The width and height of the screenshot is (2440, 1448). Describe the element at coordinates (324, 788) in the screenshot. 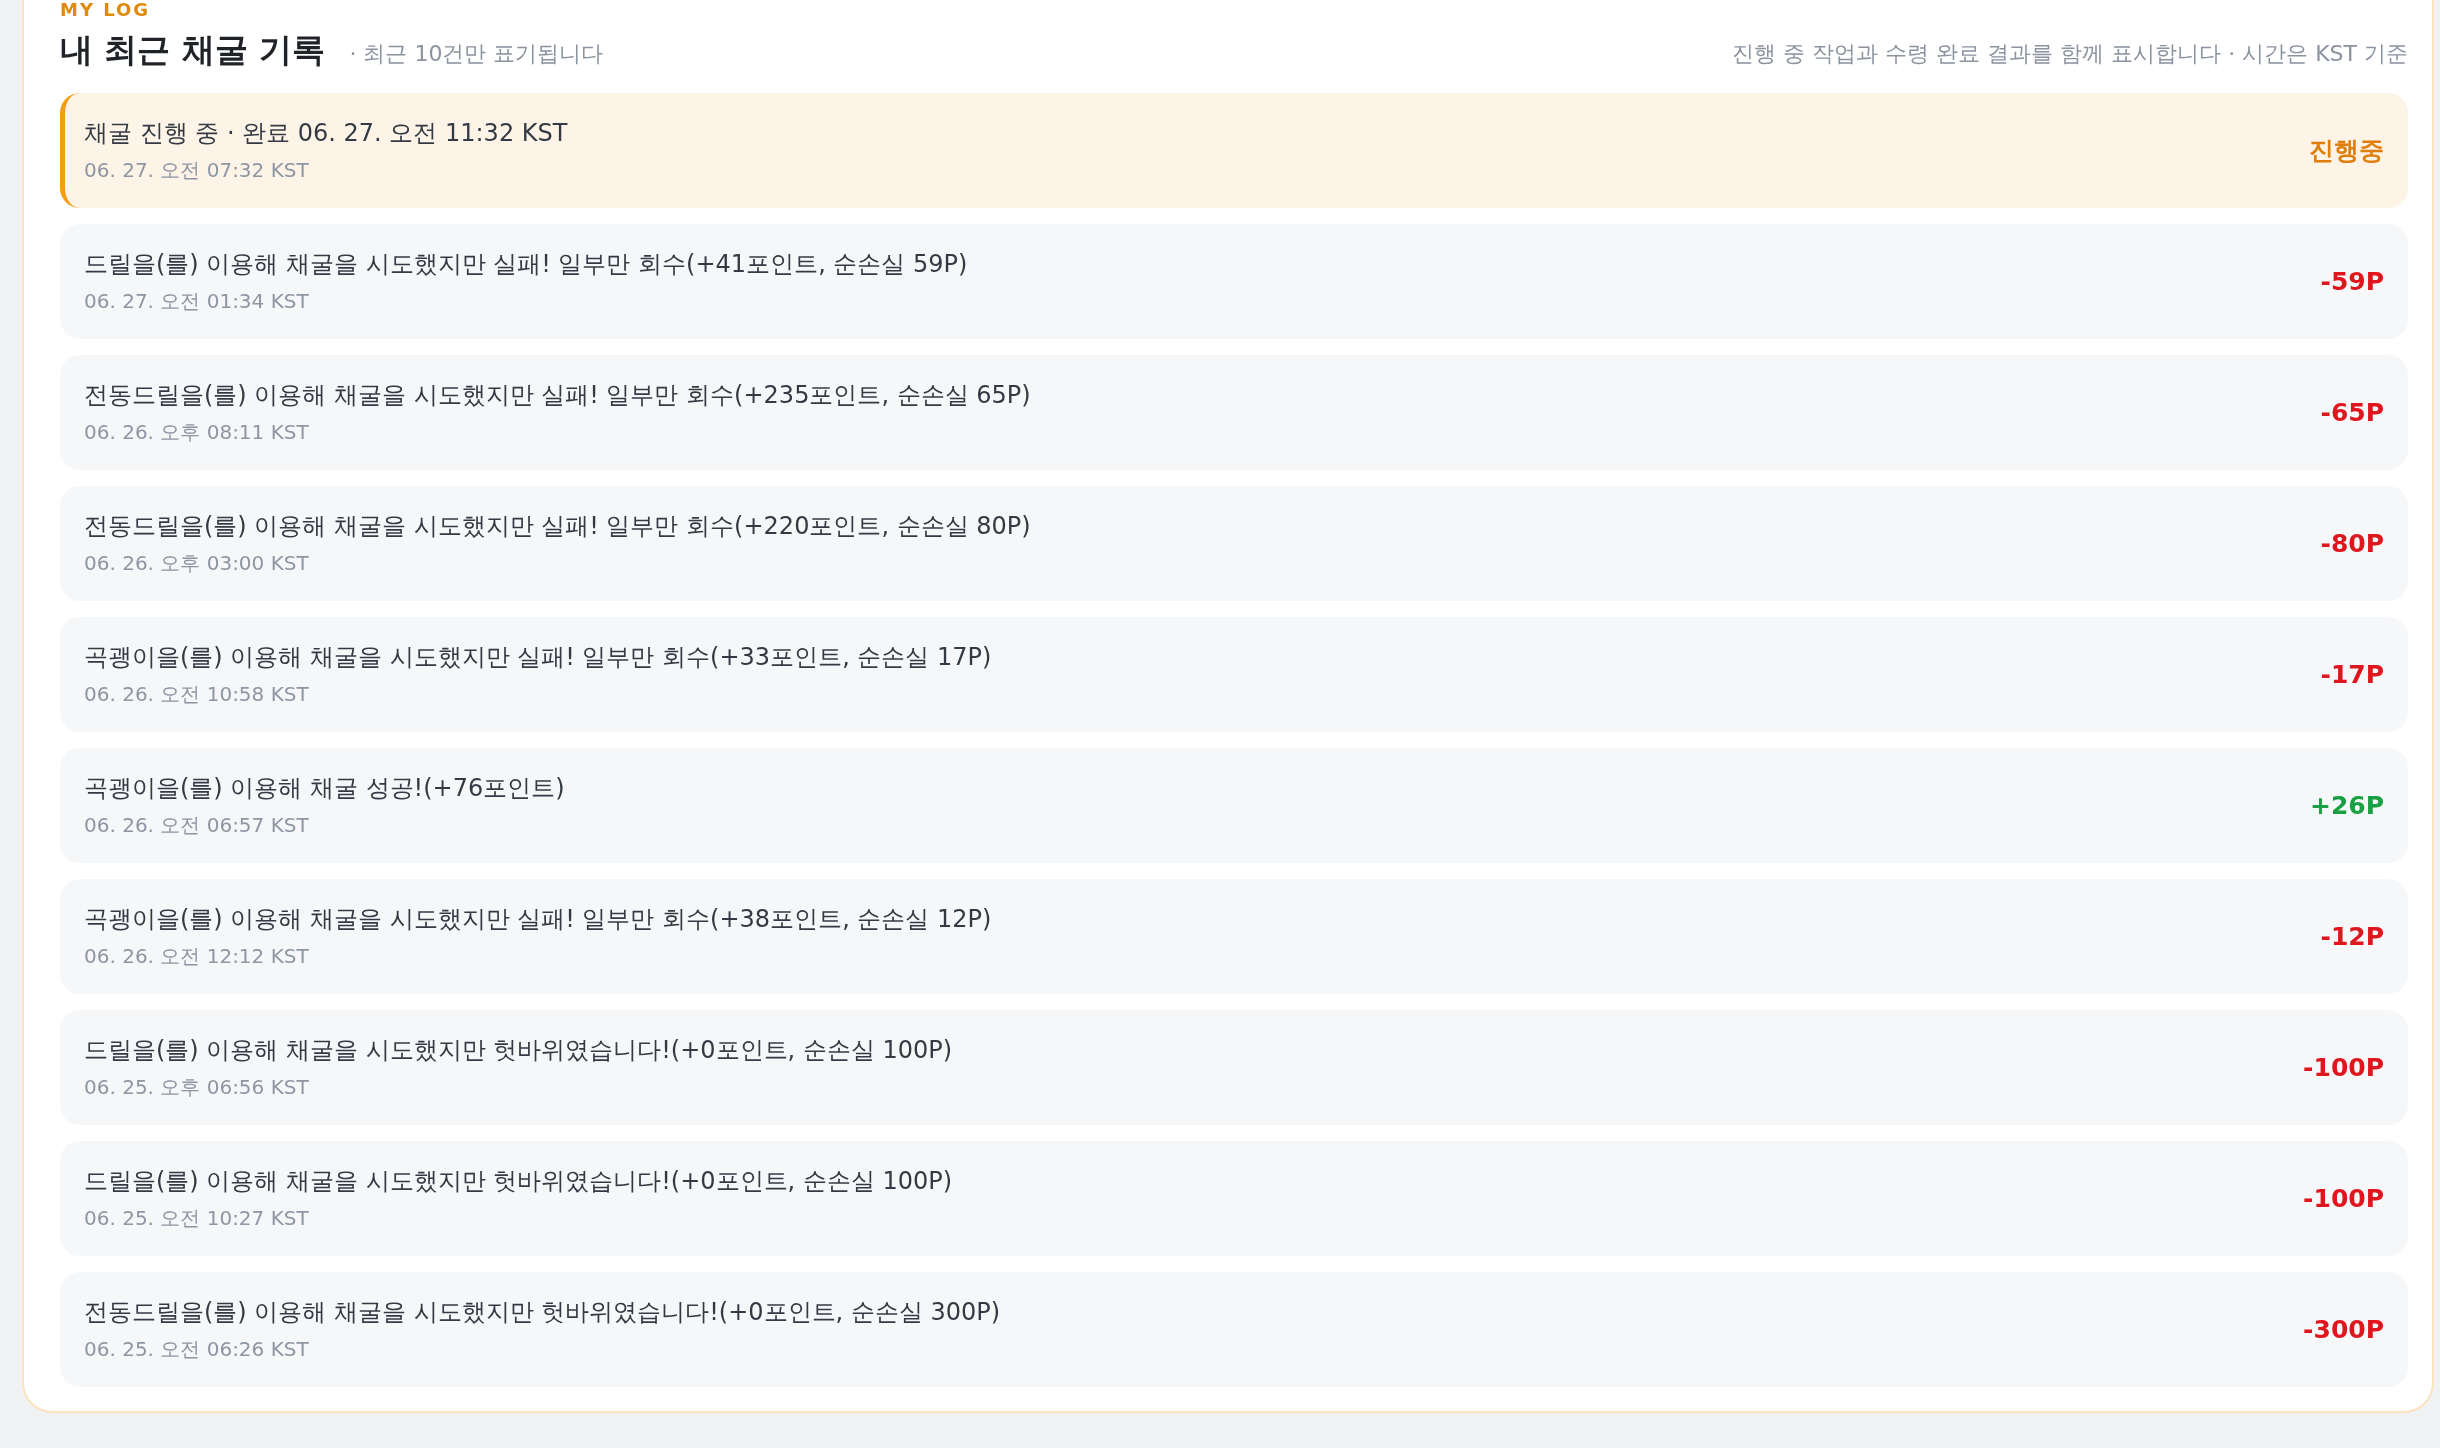

I see `log-message: 곡괭이을(를) 이용해 채굴 성공!(+76포인트)` at that location.